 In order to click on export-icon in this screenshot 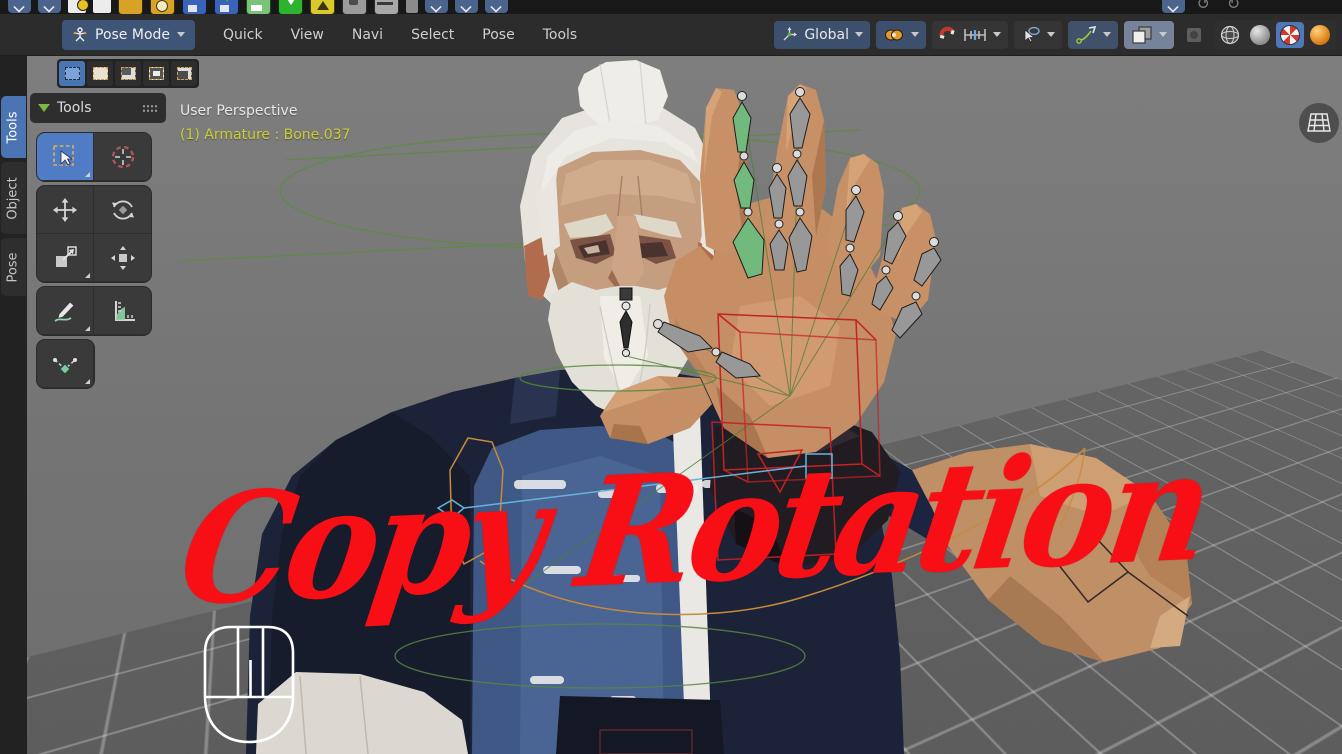, I will do `click(322, 7)`.